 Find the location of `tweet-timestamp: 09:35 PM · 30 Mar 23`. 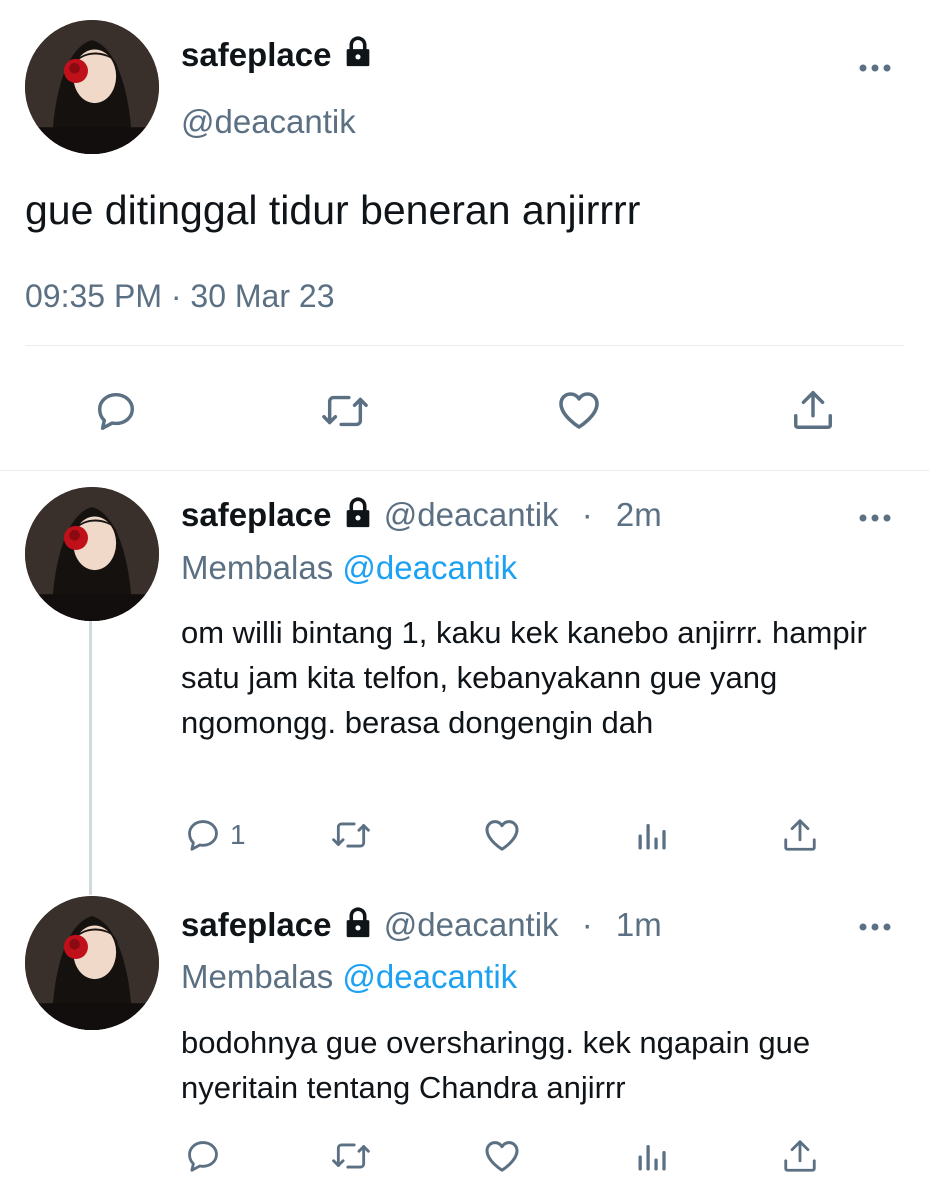

tweet-timestamp: 09:35 PM · 30 Mar 23 is located at coordinates (179, 296).